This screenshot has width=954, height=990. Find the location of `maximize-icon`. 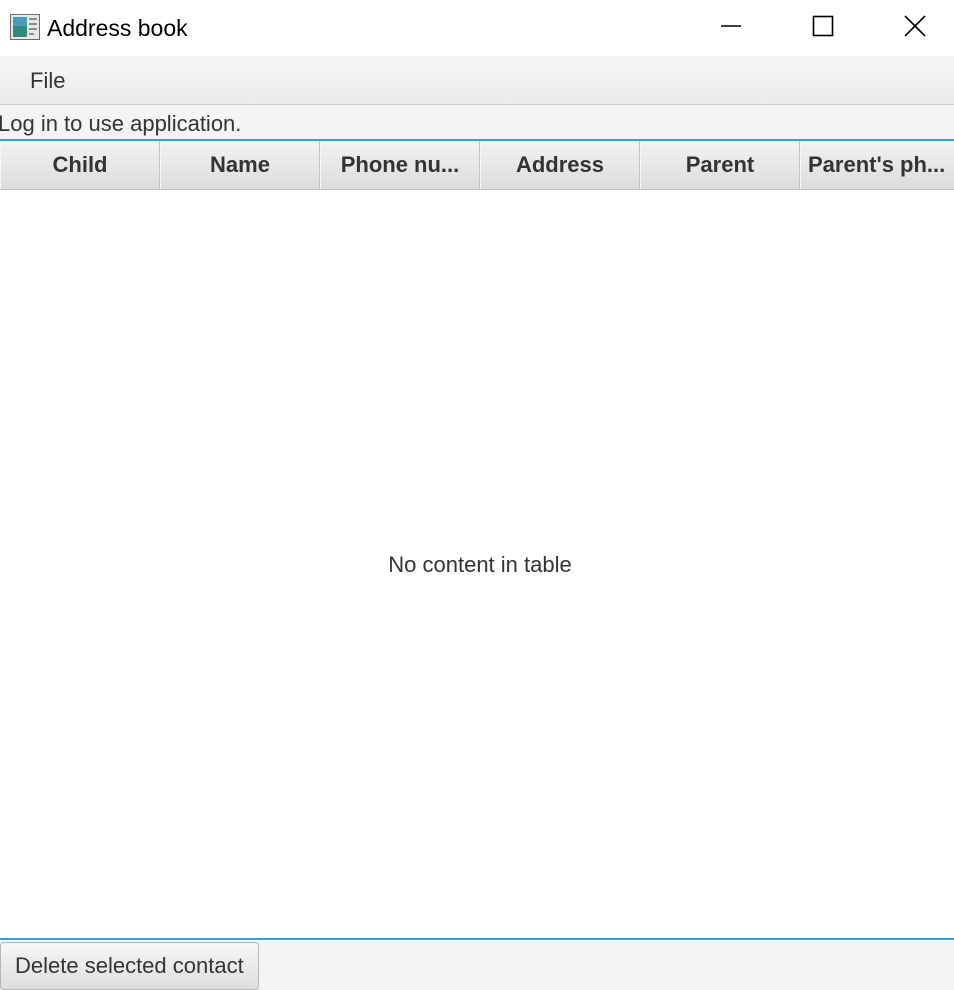

maximize-icon is located at coordinates (823, 28).